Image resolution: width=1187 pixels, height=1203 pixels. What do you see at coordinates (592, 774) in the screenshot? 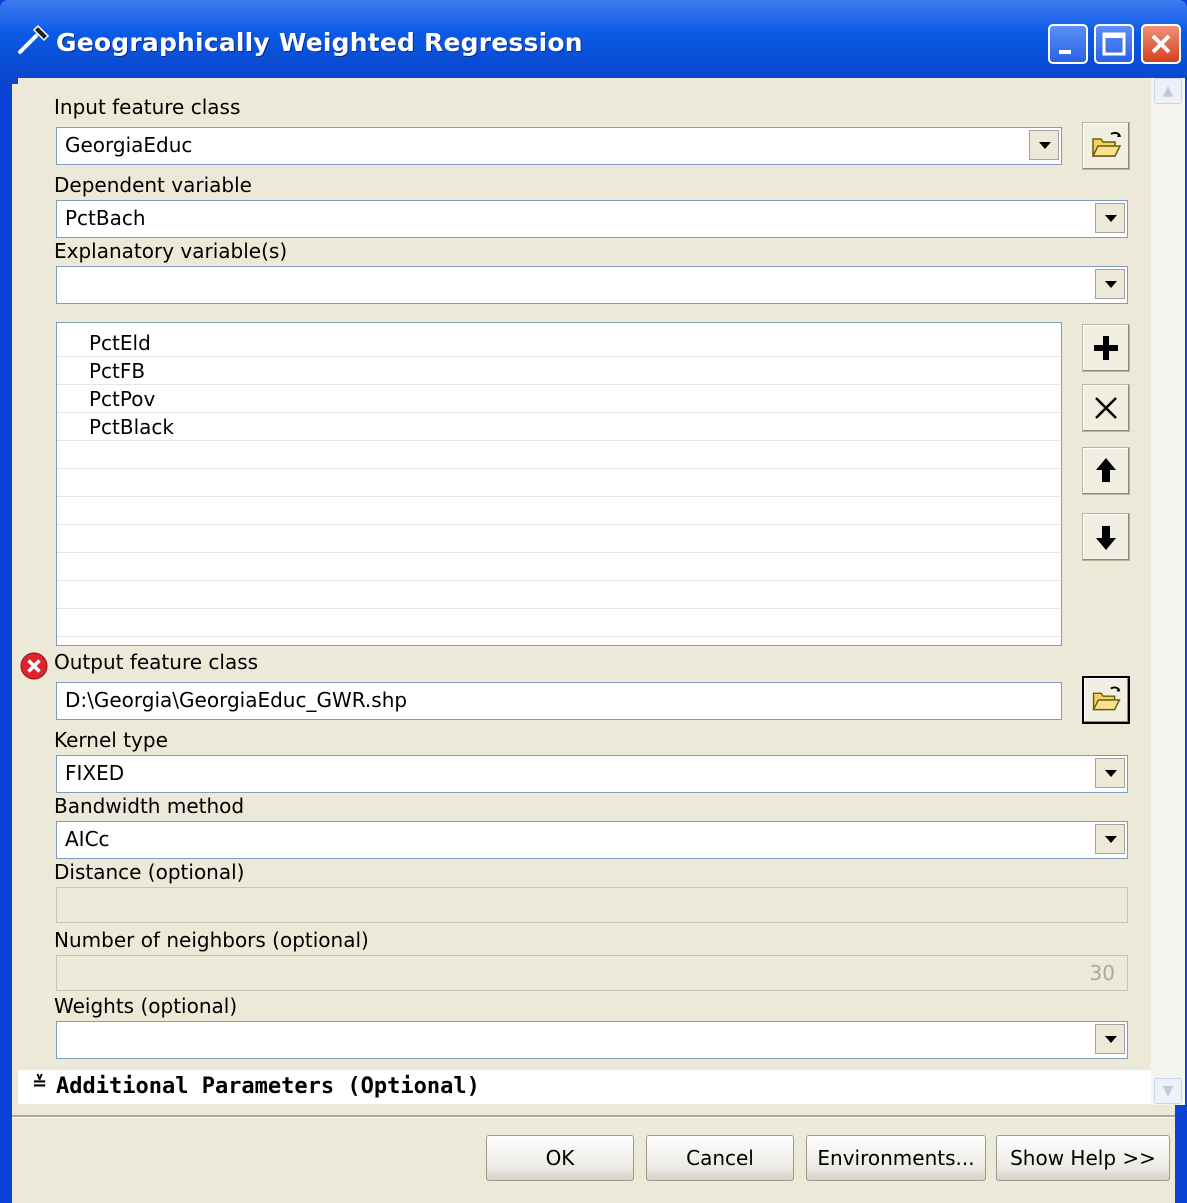
I see `kernel-type-combo: FIXED` at bounding box center [592, 774].